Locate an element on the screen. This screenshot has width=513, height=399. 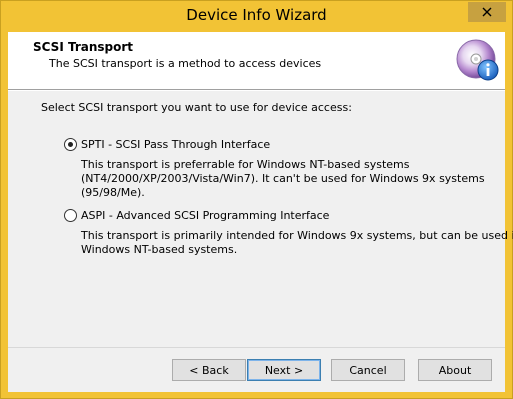
next-button: Next > is located at coordinates (284, 370).